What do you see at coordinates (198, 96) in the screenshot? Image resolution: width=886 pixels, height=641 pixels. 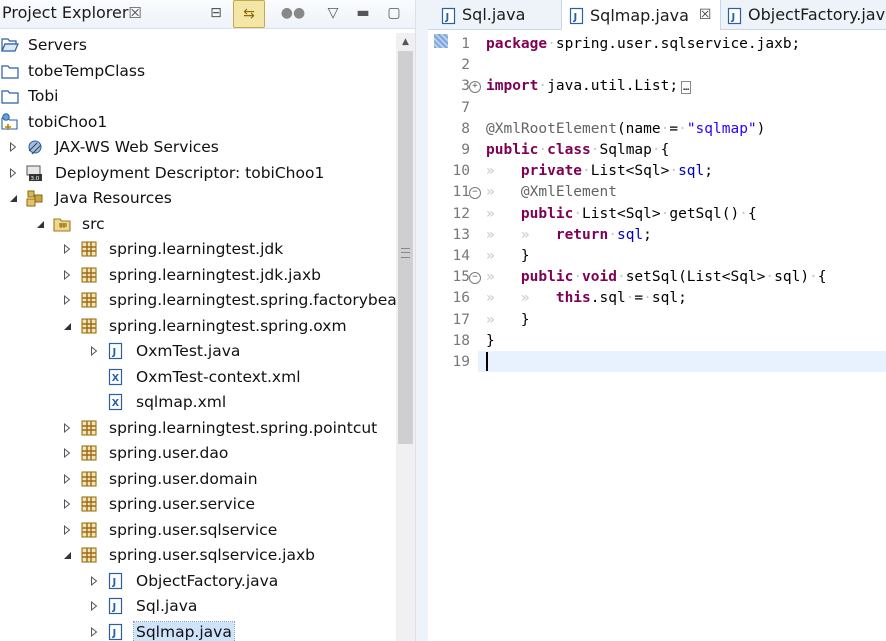 I see `tree-item: Tobi` at bounding box center [198, 96].